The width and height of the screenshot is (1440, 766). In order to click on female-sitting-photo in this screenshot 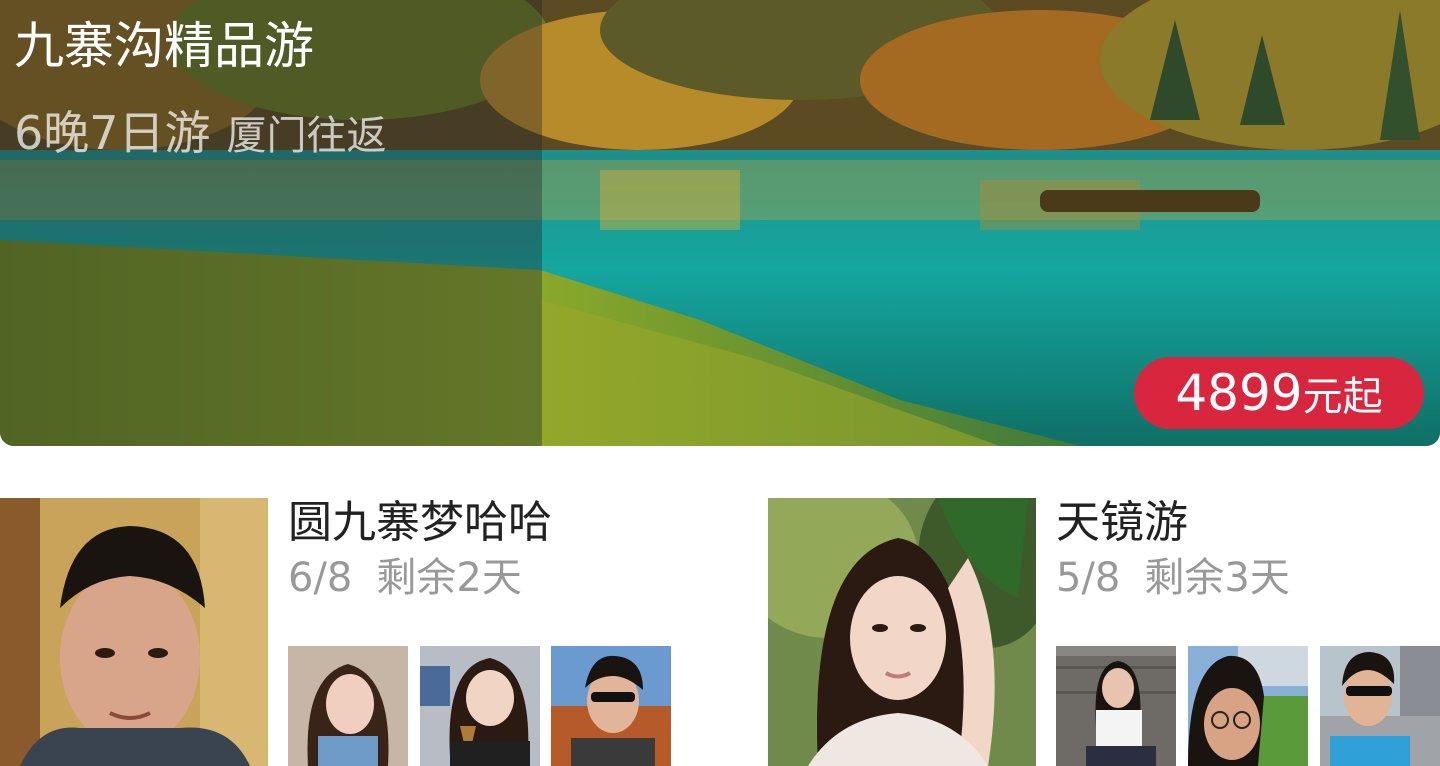, I will do `click(1116, 706)`.